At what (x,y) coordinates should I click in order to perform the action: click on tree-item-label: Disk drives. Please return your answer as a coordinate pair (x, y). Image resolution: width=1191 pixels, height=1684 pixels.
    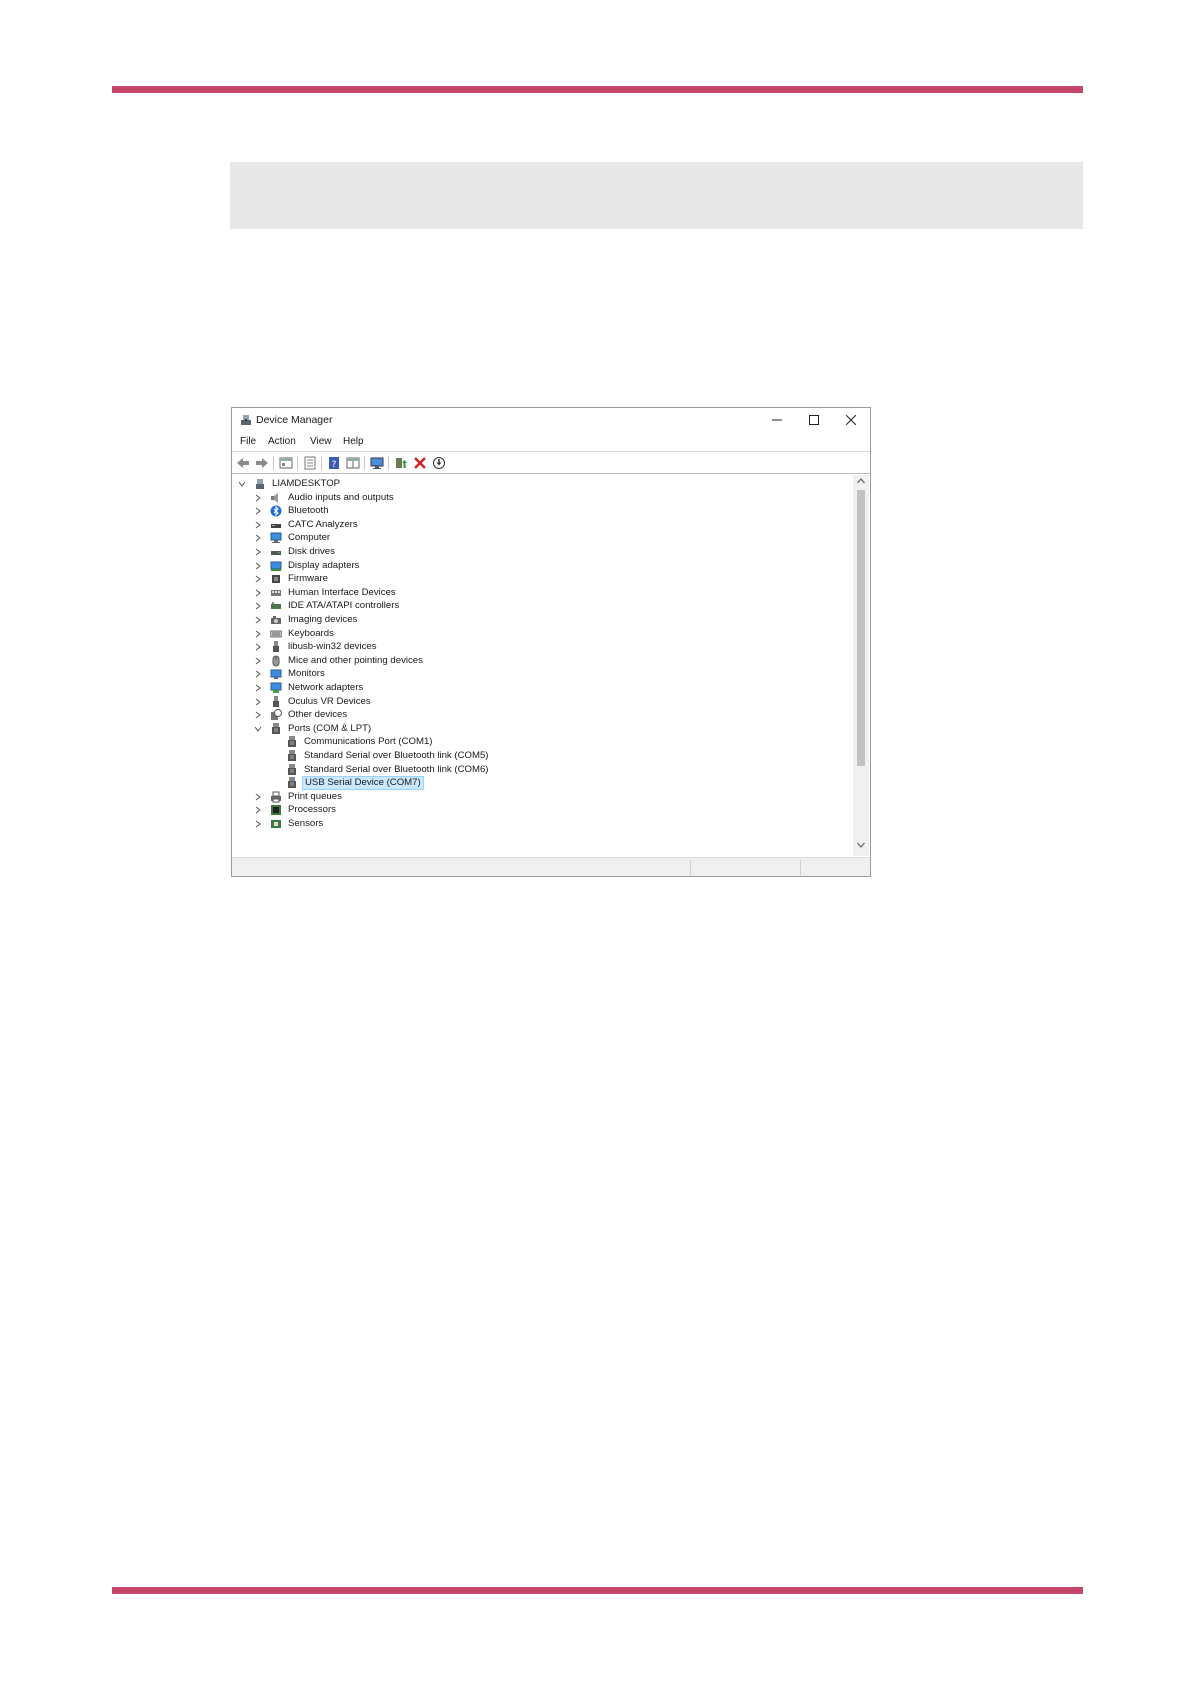
    Looking at the image, I should click on (311, 551).